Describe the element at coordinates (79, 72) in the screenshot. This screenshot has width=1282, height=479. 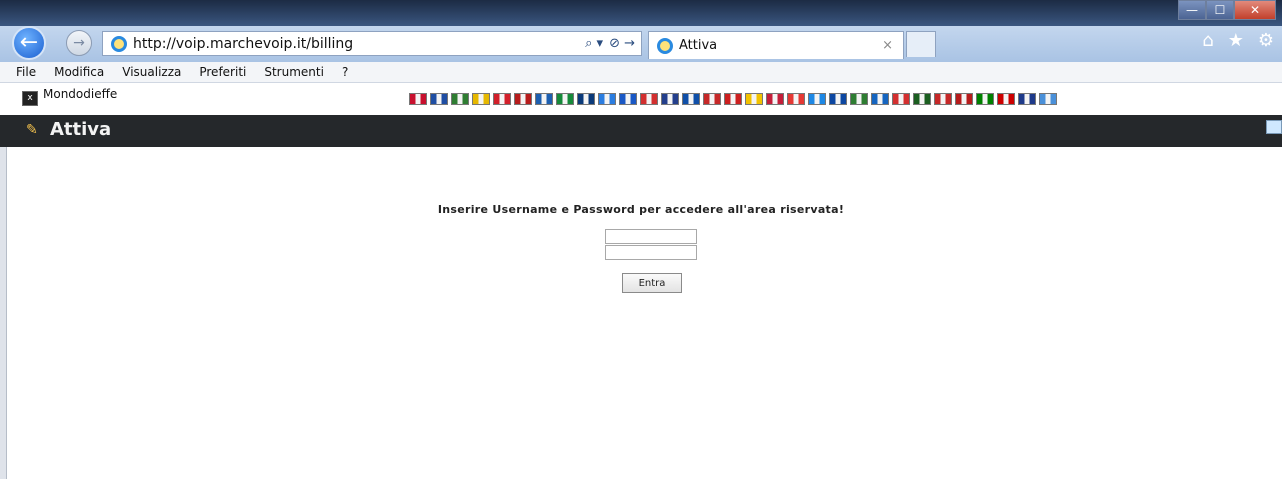
I see `menu-modifica: Modifica` at that location.